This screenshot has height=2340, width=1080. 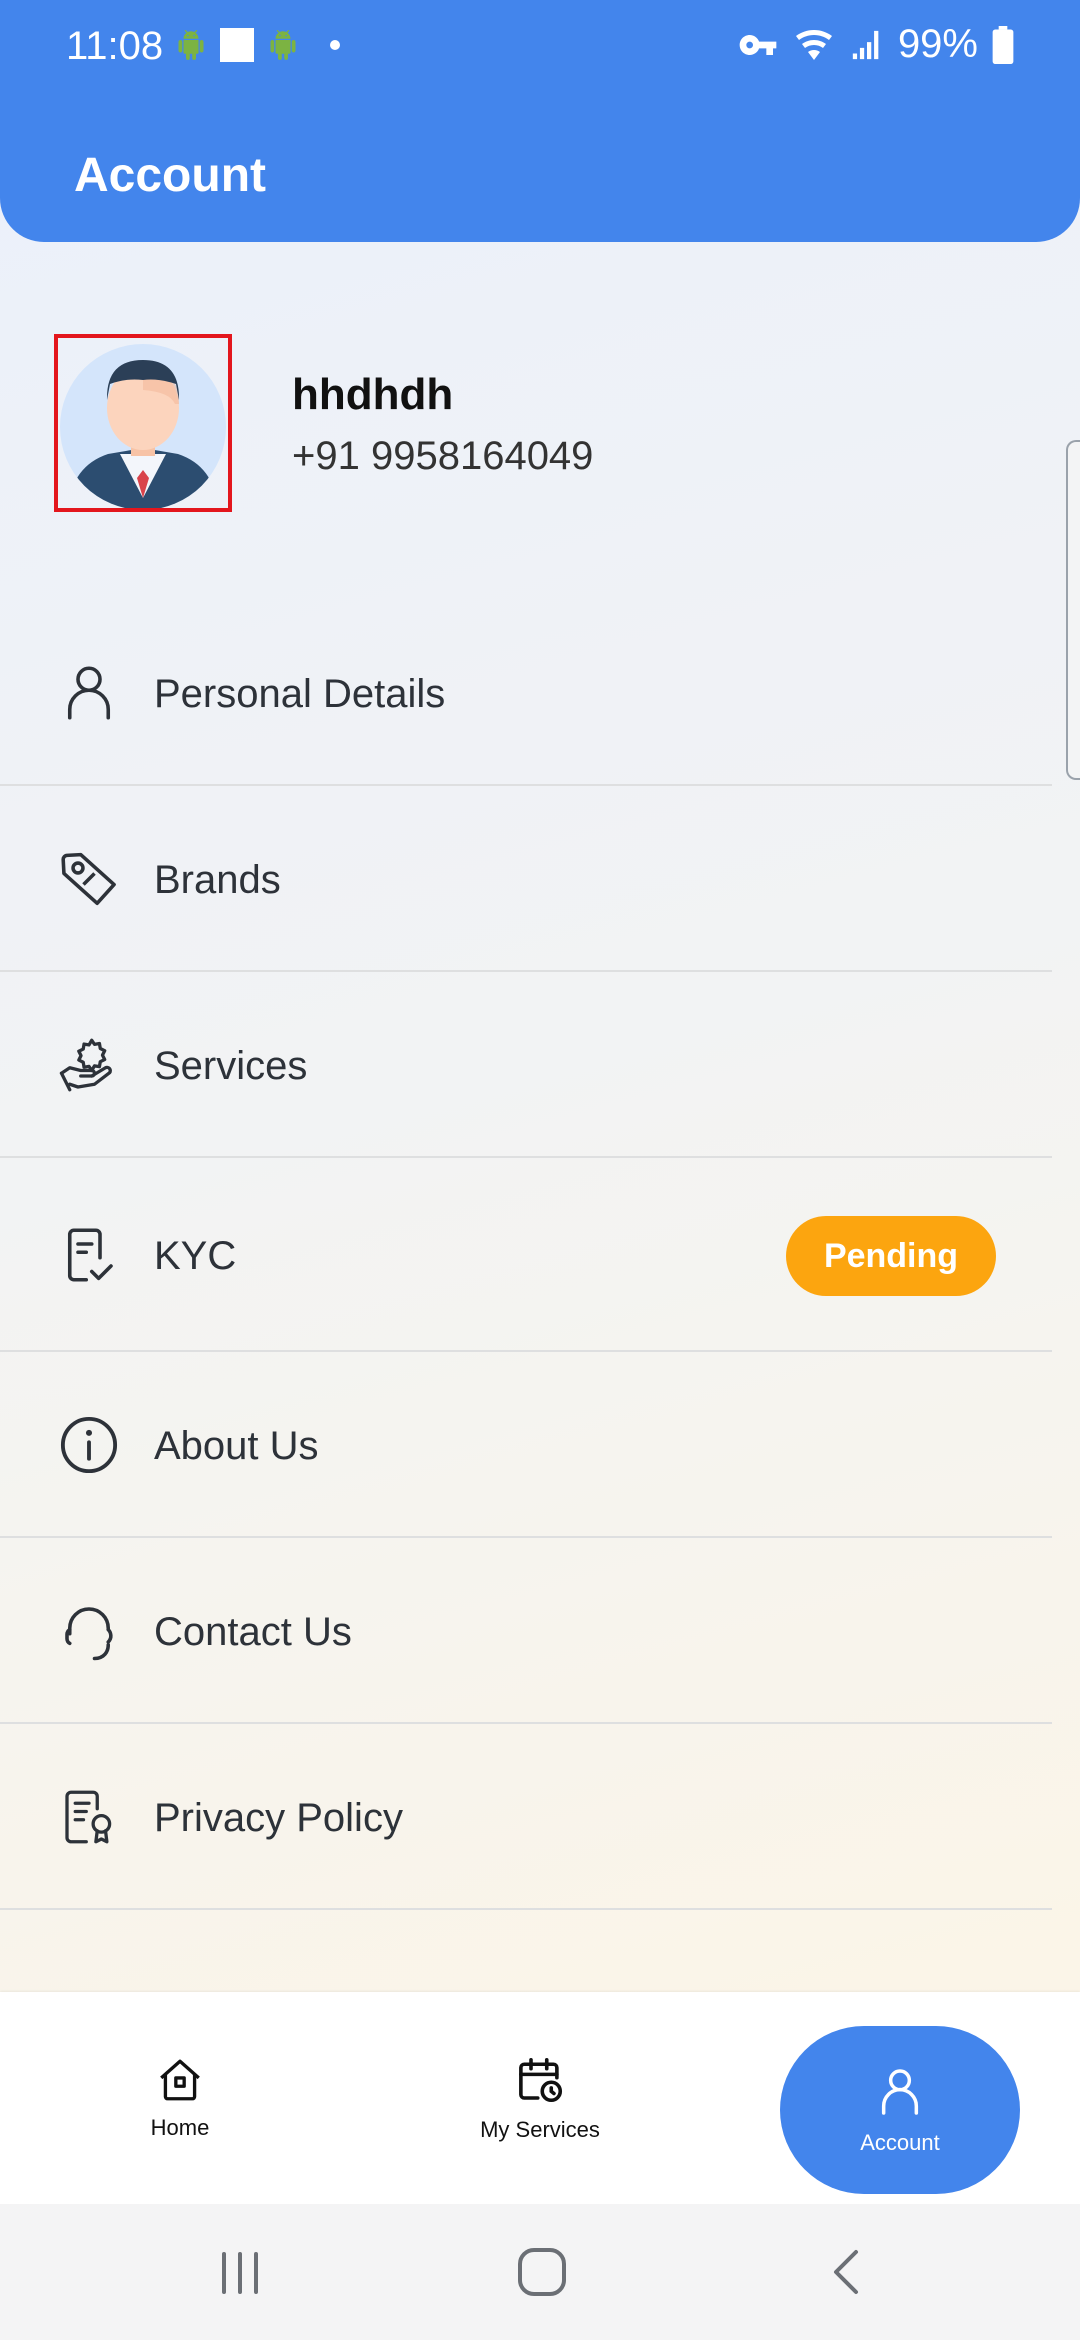 I want to click on headset-icon, so click(x=89, y=1634).